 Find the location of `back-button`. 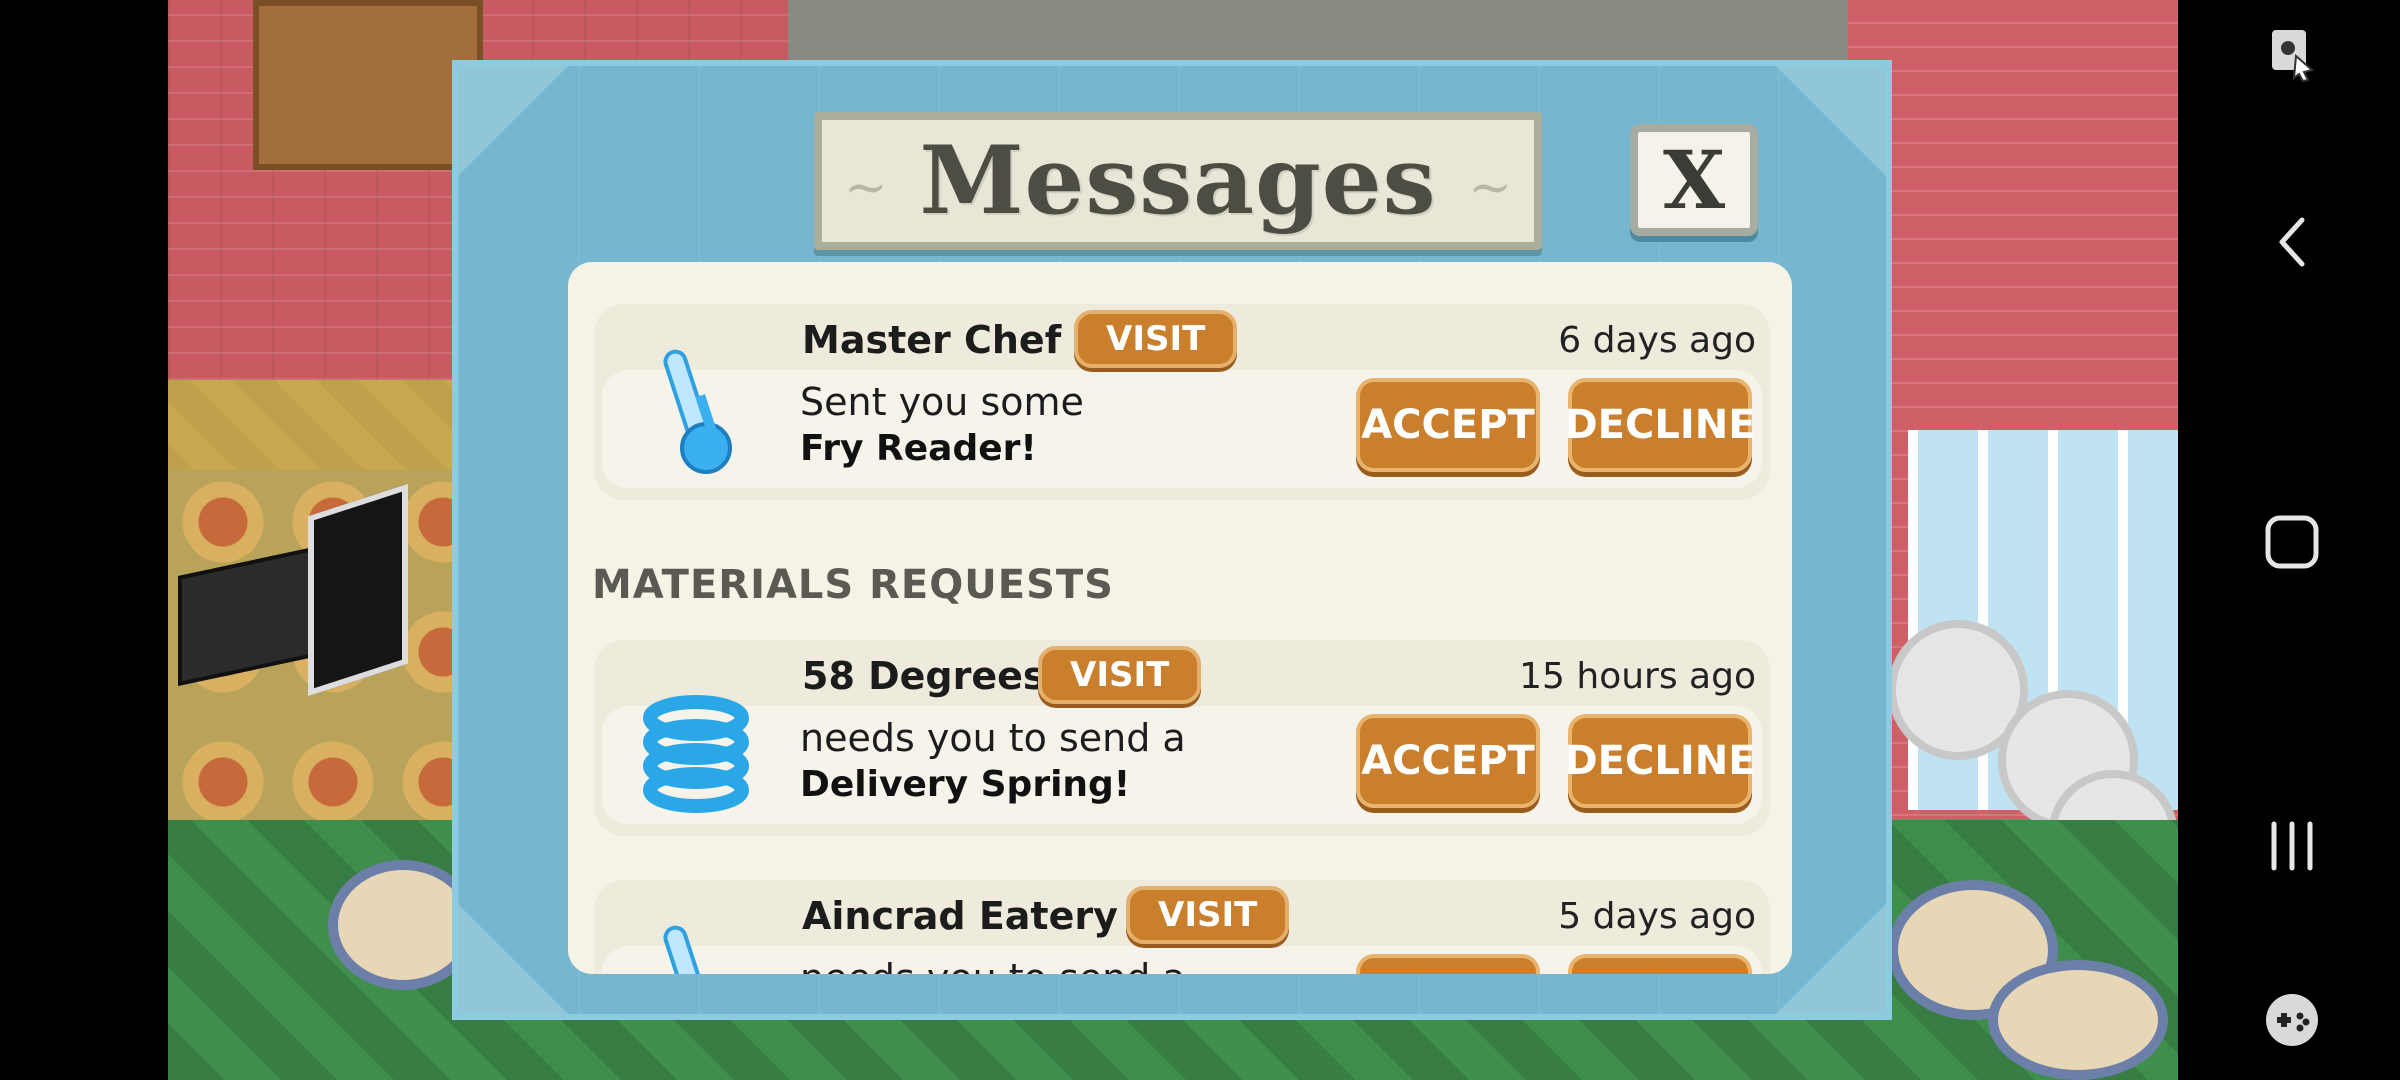

back-button is located at coordinates (2292, 242).